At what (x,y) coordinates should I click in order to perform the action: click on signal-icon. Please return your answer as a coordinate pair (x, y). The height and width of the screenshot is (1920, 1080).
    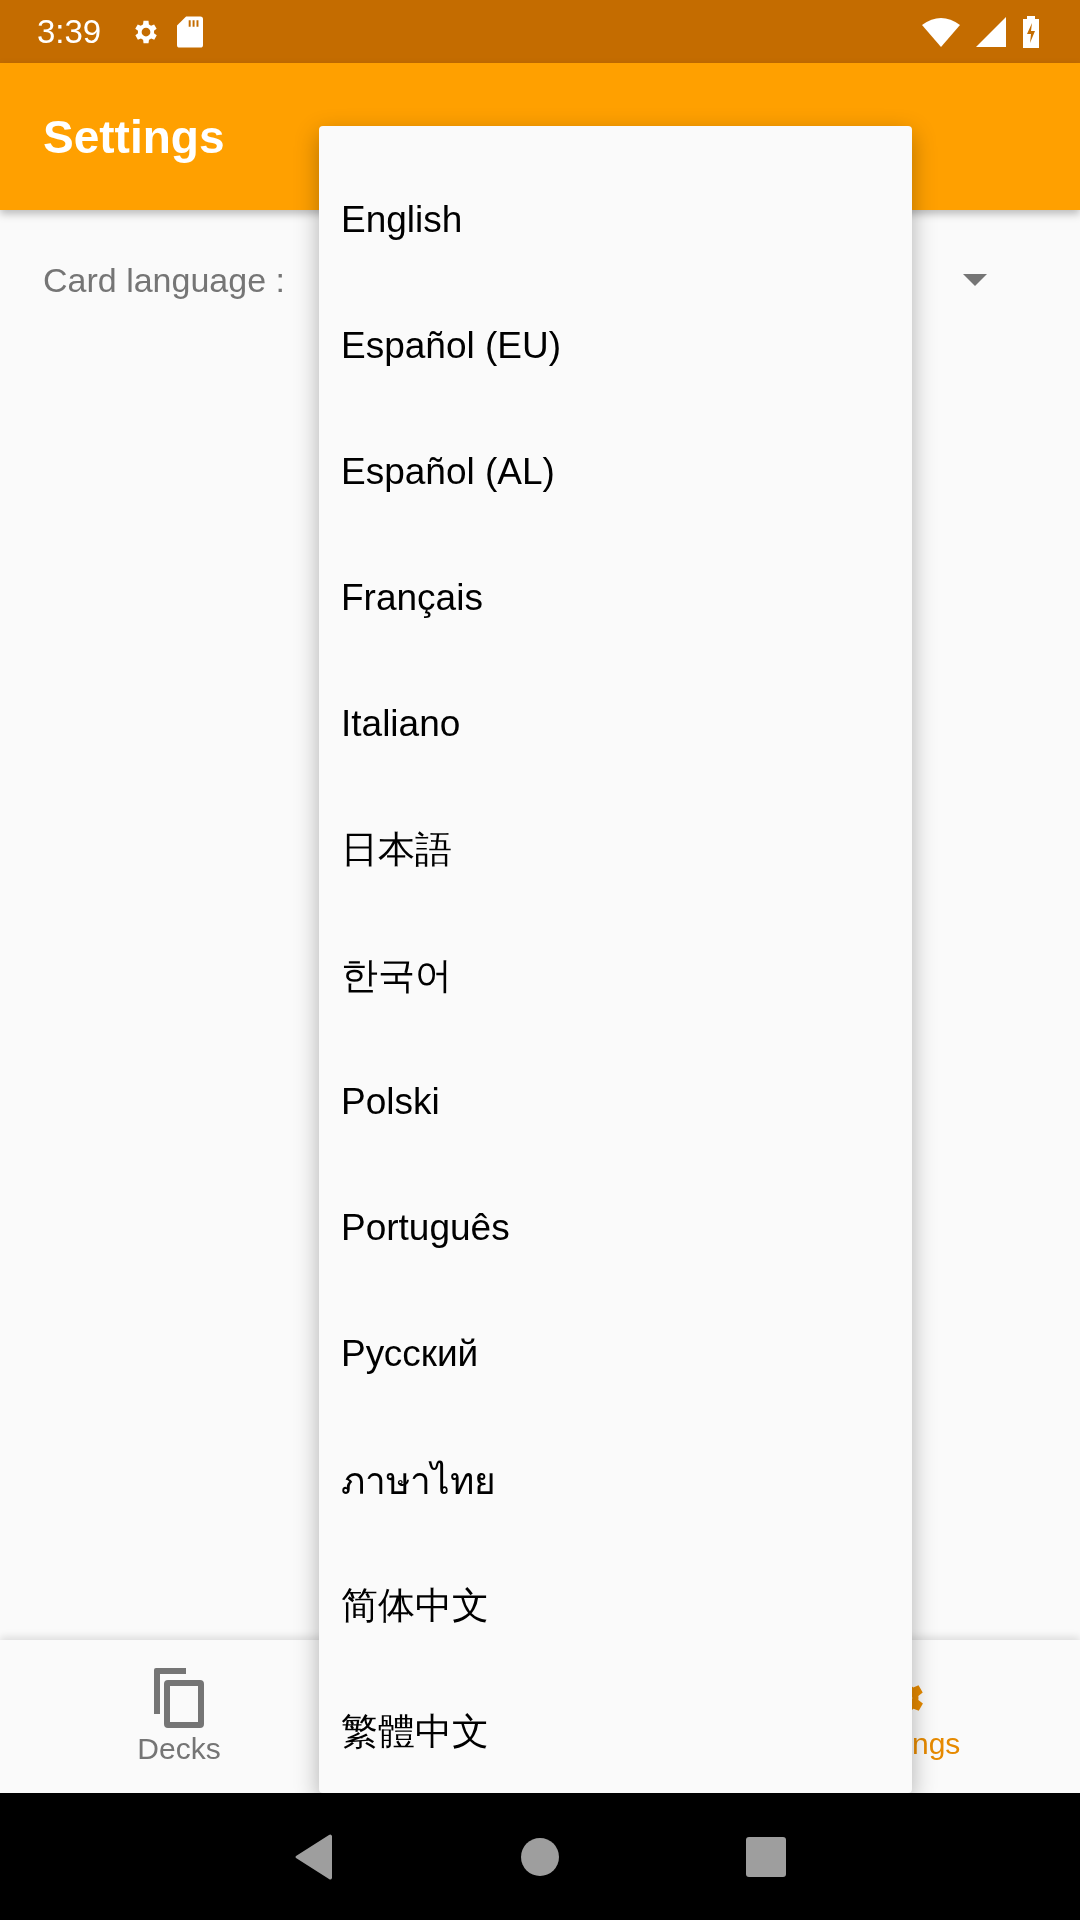
    Looking at the image, I should click on (991, 31).